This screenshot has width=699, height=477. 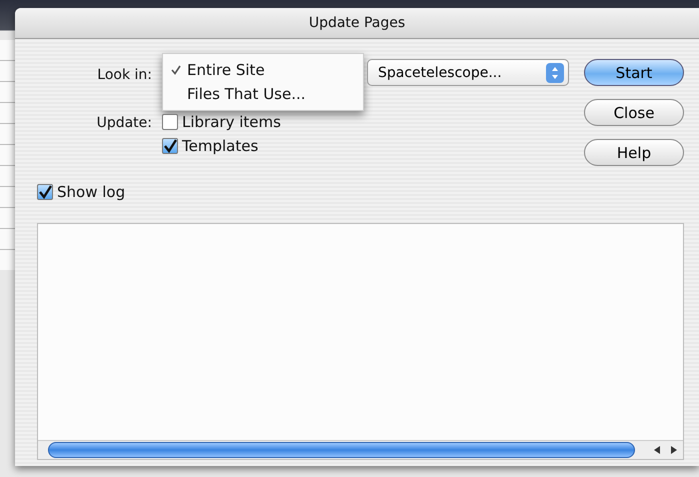 What do you see at coordinates (91, 192) in the screenshot?
I see `checkbox-label: Show log` at bounding box center [91, 192].